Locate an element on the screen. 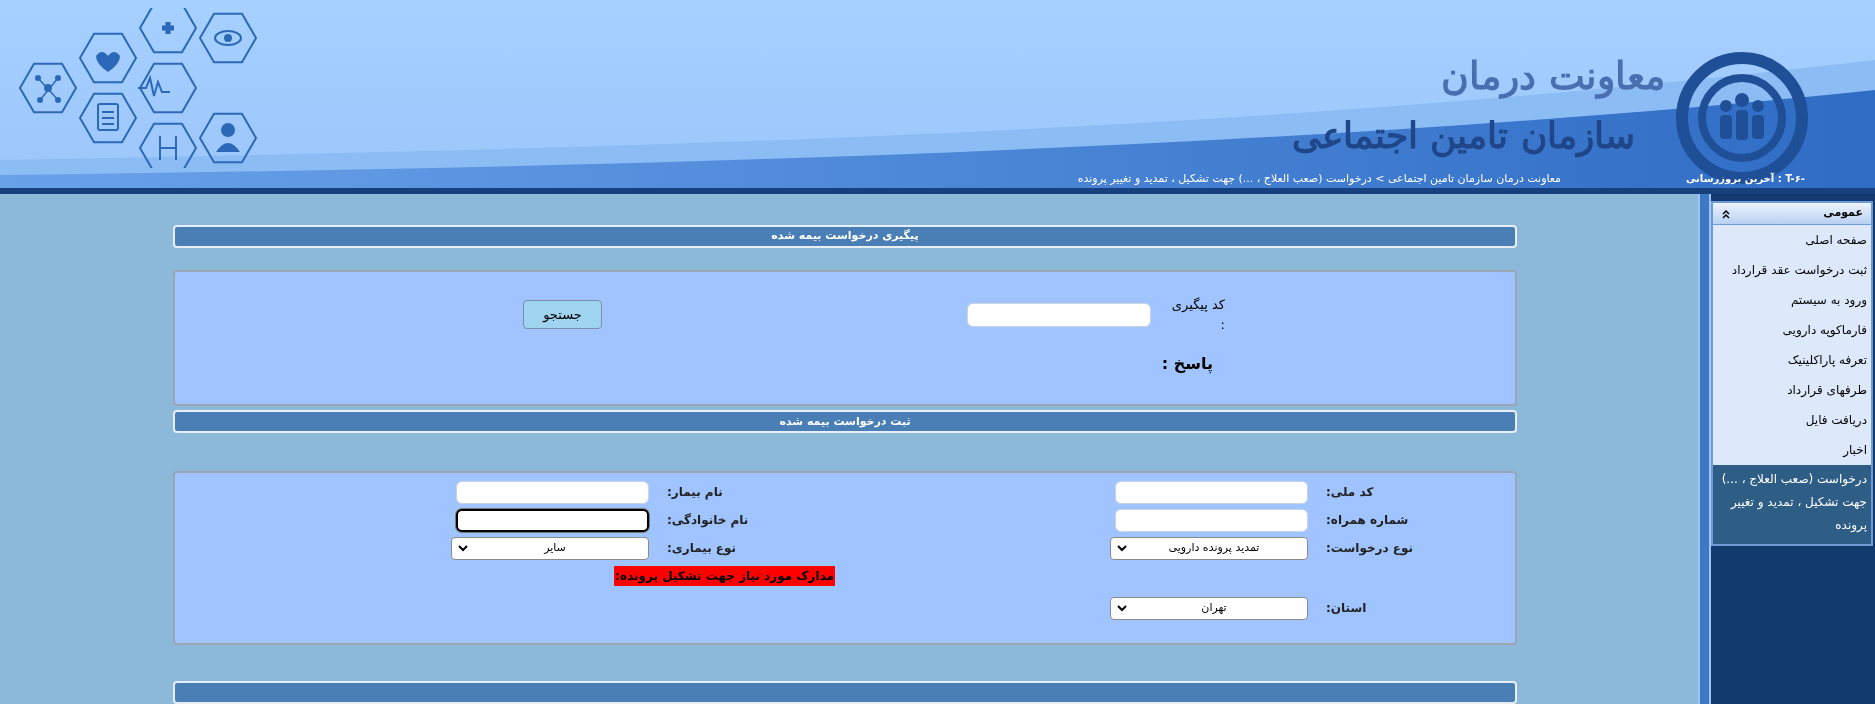  logo-title: معاونت درمان is located at coordinates (1552, 76).